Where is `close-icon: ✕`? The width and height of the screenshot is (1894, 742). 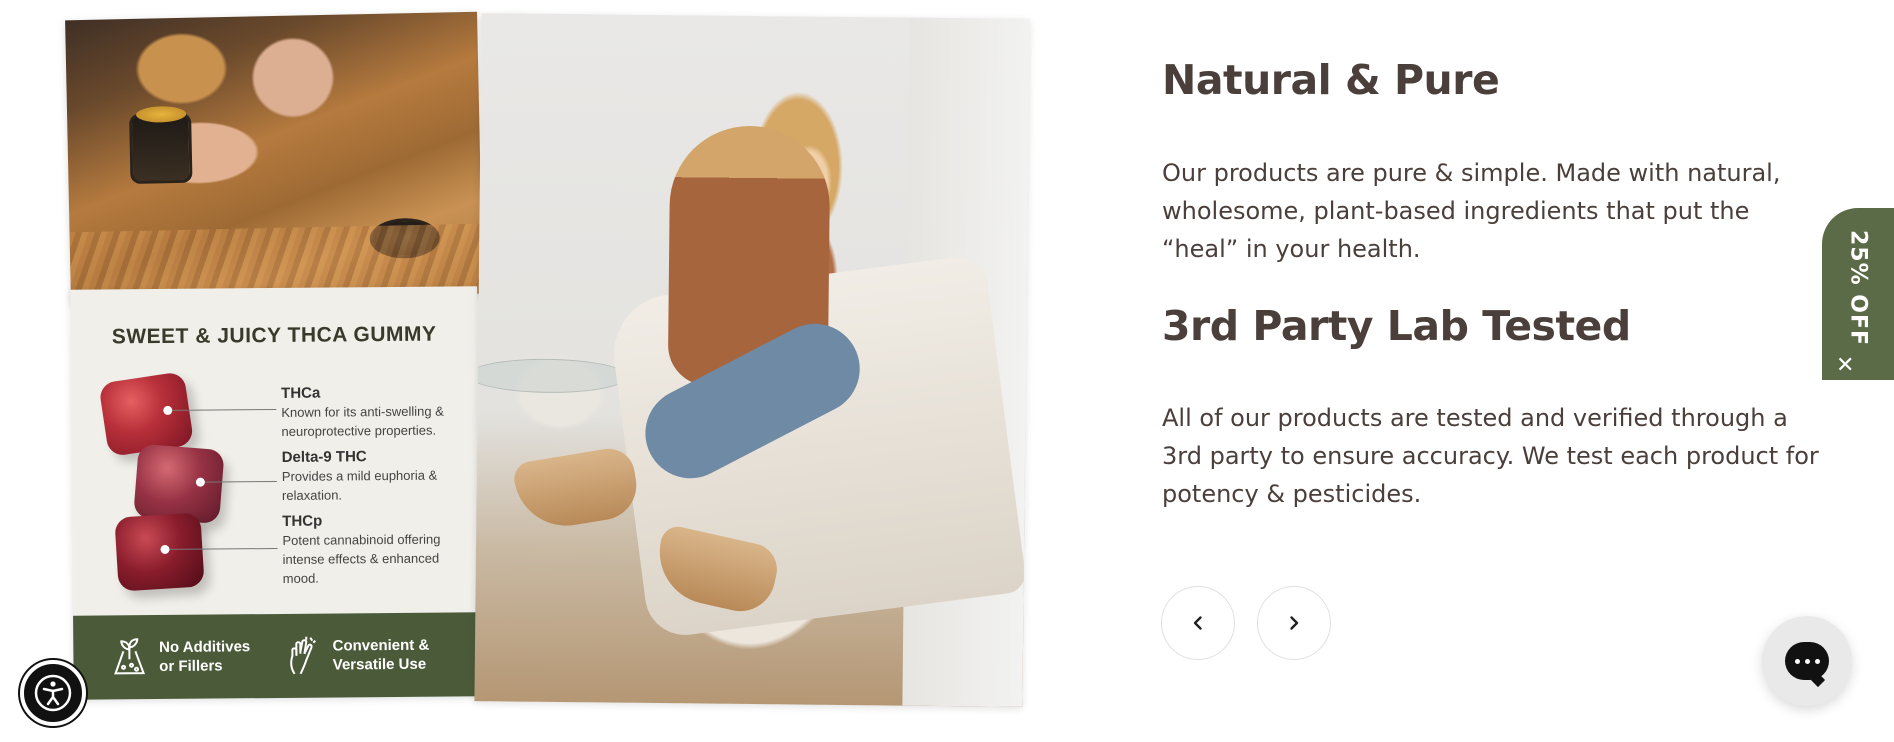 close-icon: ✕ is located at coordinates (1845, 365).